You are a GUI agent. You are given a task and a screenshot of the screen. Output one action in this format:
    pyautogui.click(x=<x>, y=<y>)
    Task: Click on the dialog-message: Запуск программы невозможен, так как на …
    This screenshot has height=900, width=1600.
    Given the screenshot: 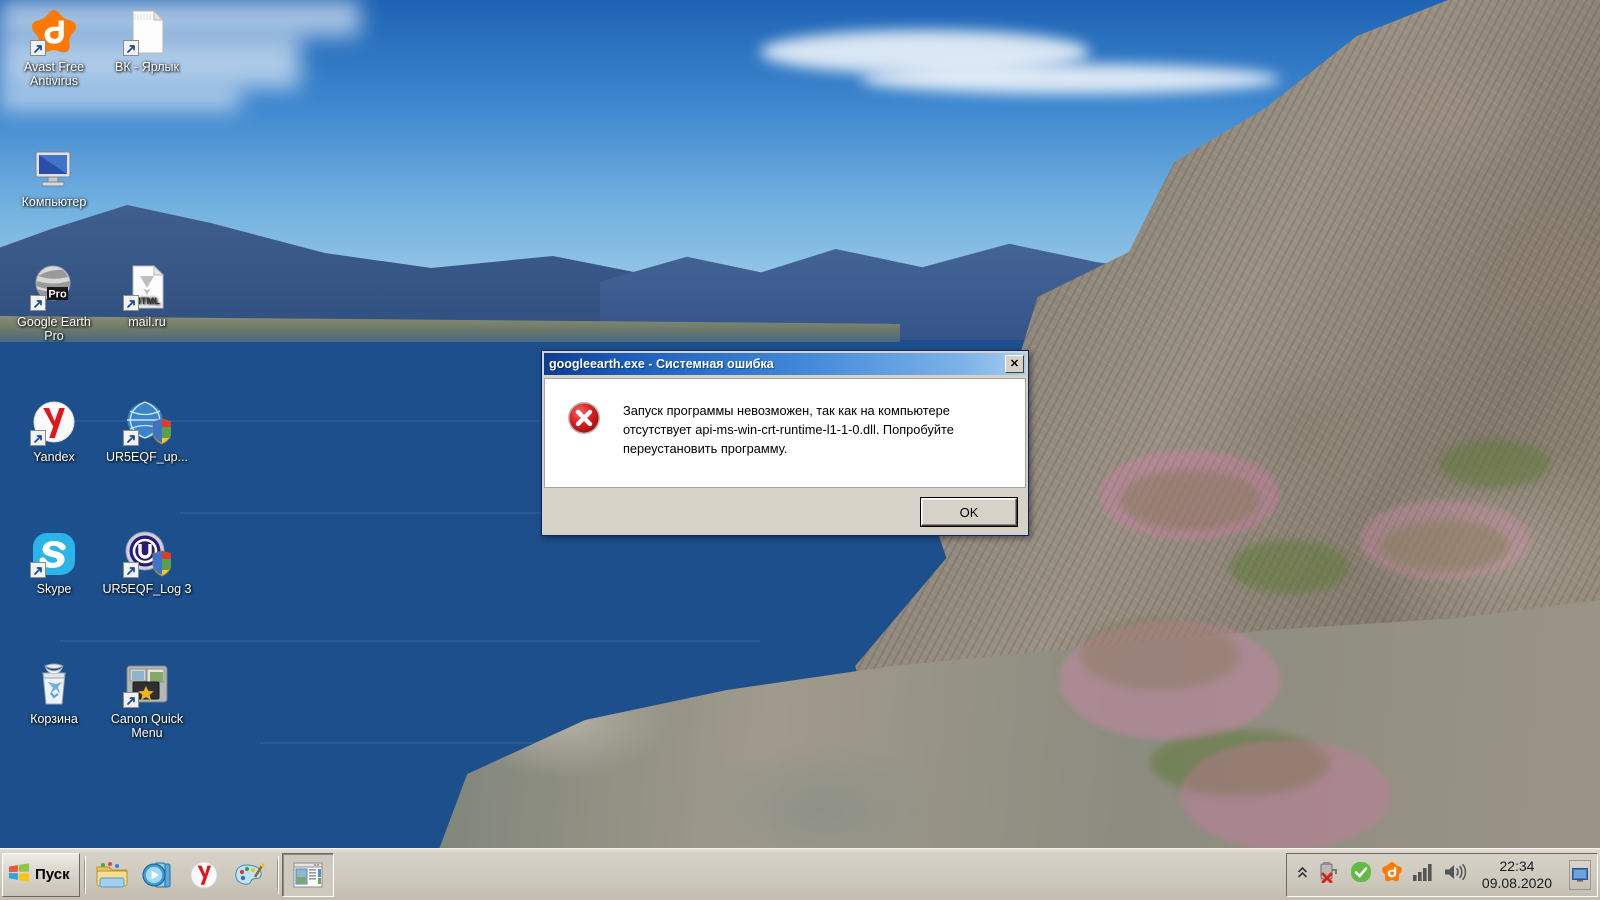 What is the action you would take?
    pyautogui.click(x=788, y=429)
    